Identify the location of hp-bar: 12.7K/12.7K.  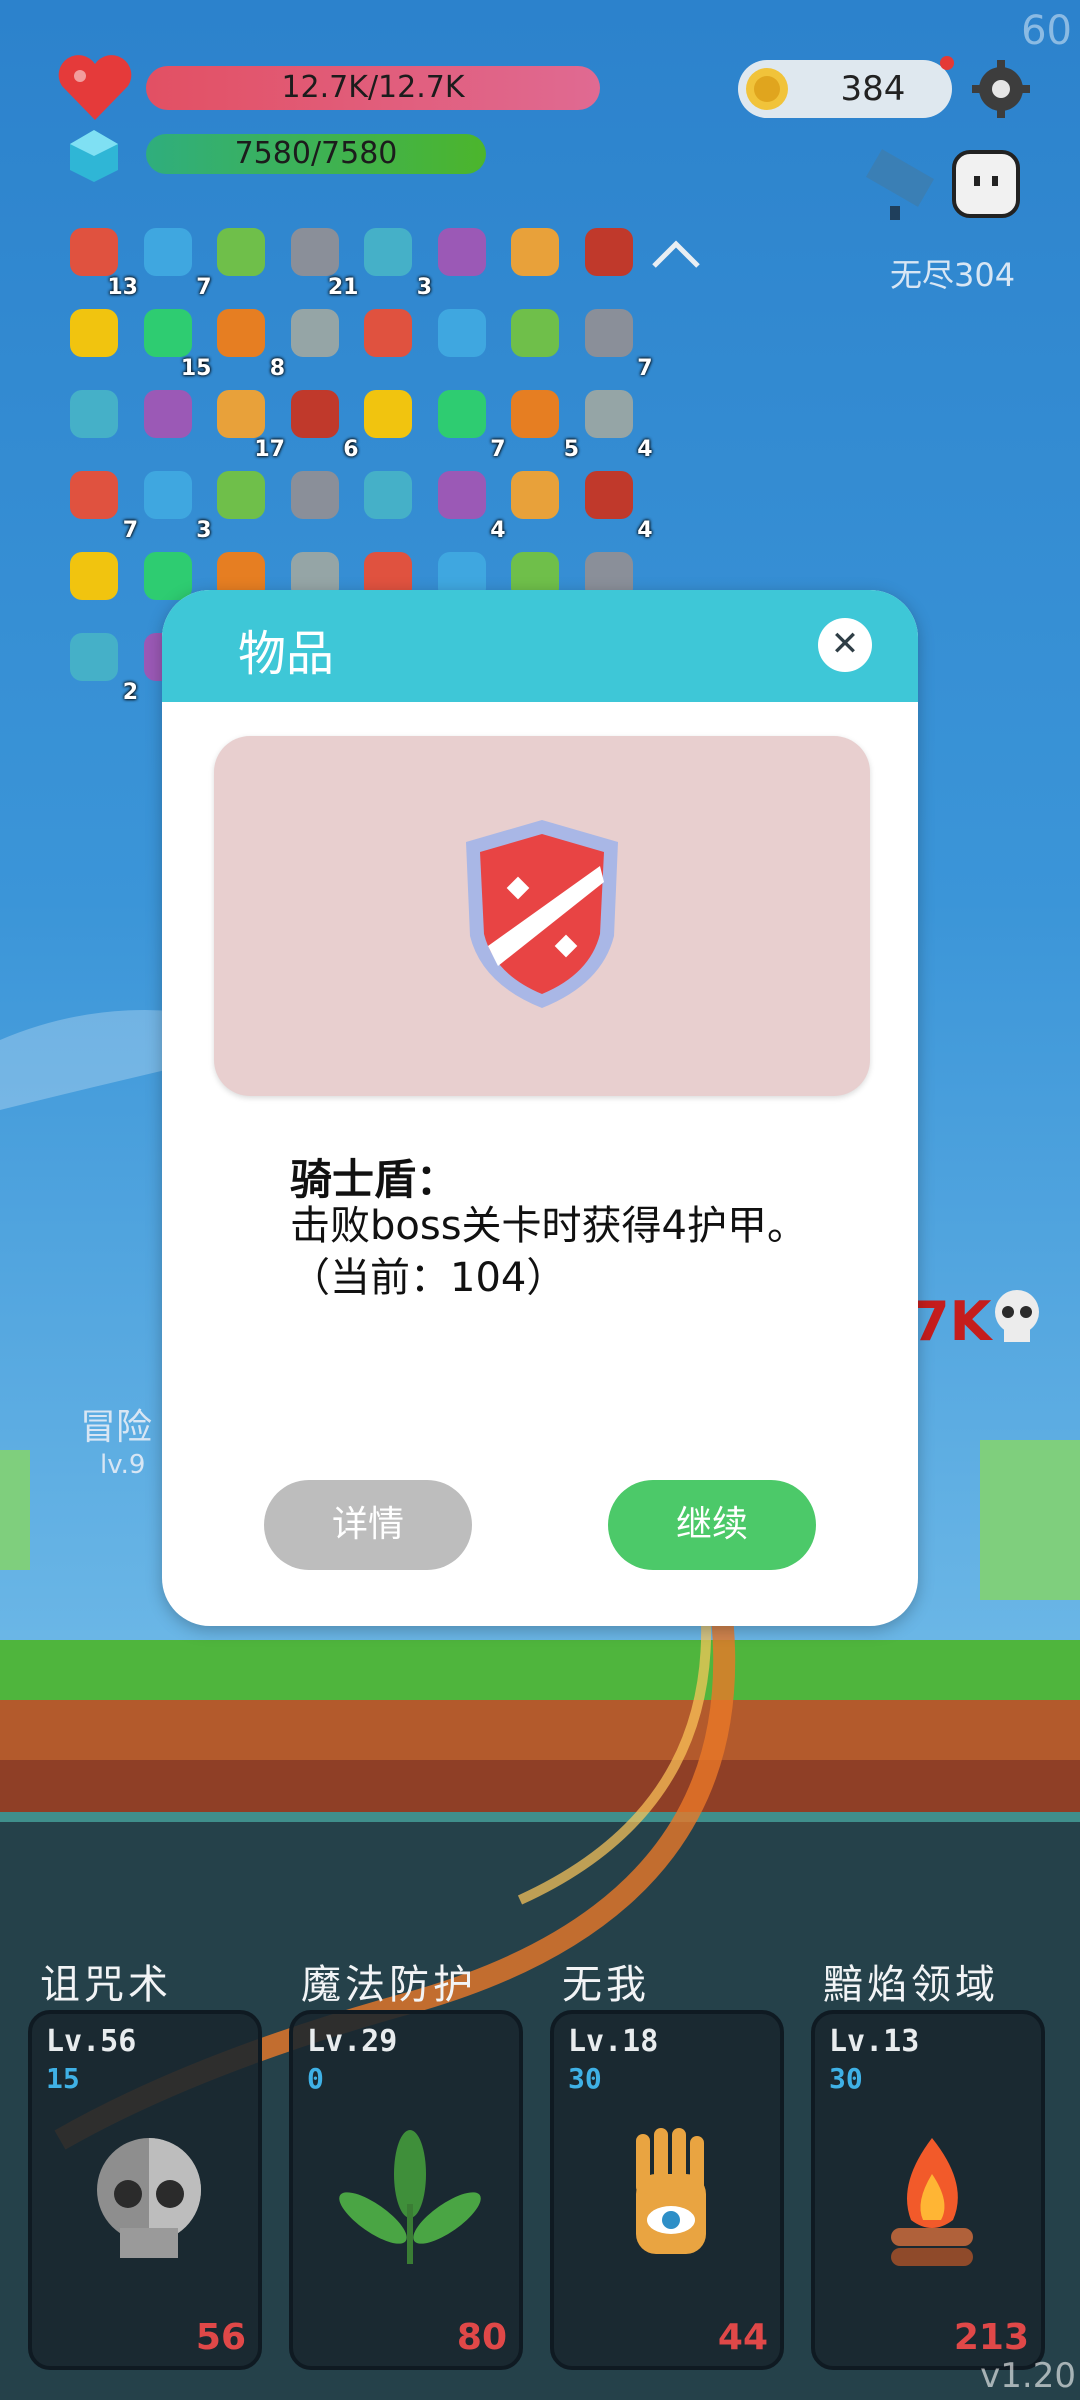
(373, 88).